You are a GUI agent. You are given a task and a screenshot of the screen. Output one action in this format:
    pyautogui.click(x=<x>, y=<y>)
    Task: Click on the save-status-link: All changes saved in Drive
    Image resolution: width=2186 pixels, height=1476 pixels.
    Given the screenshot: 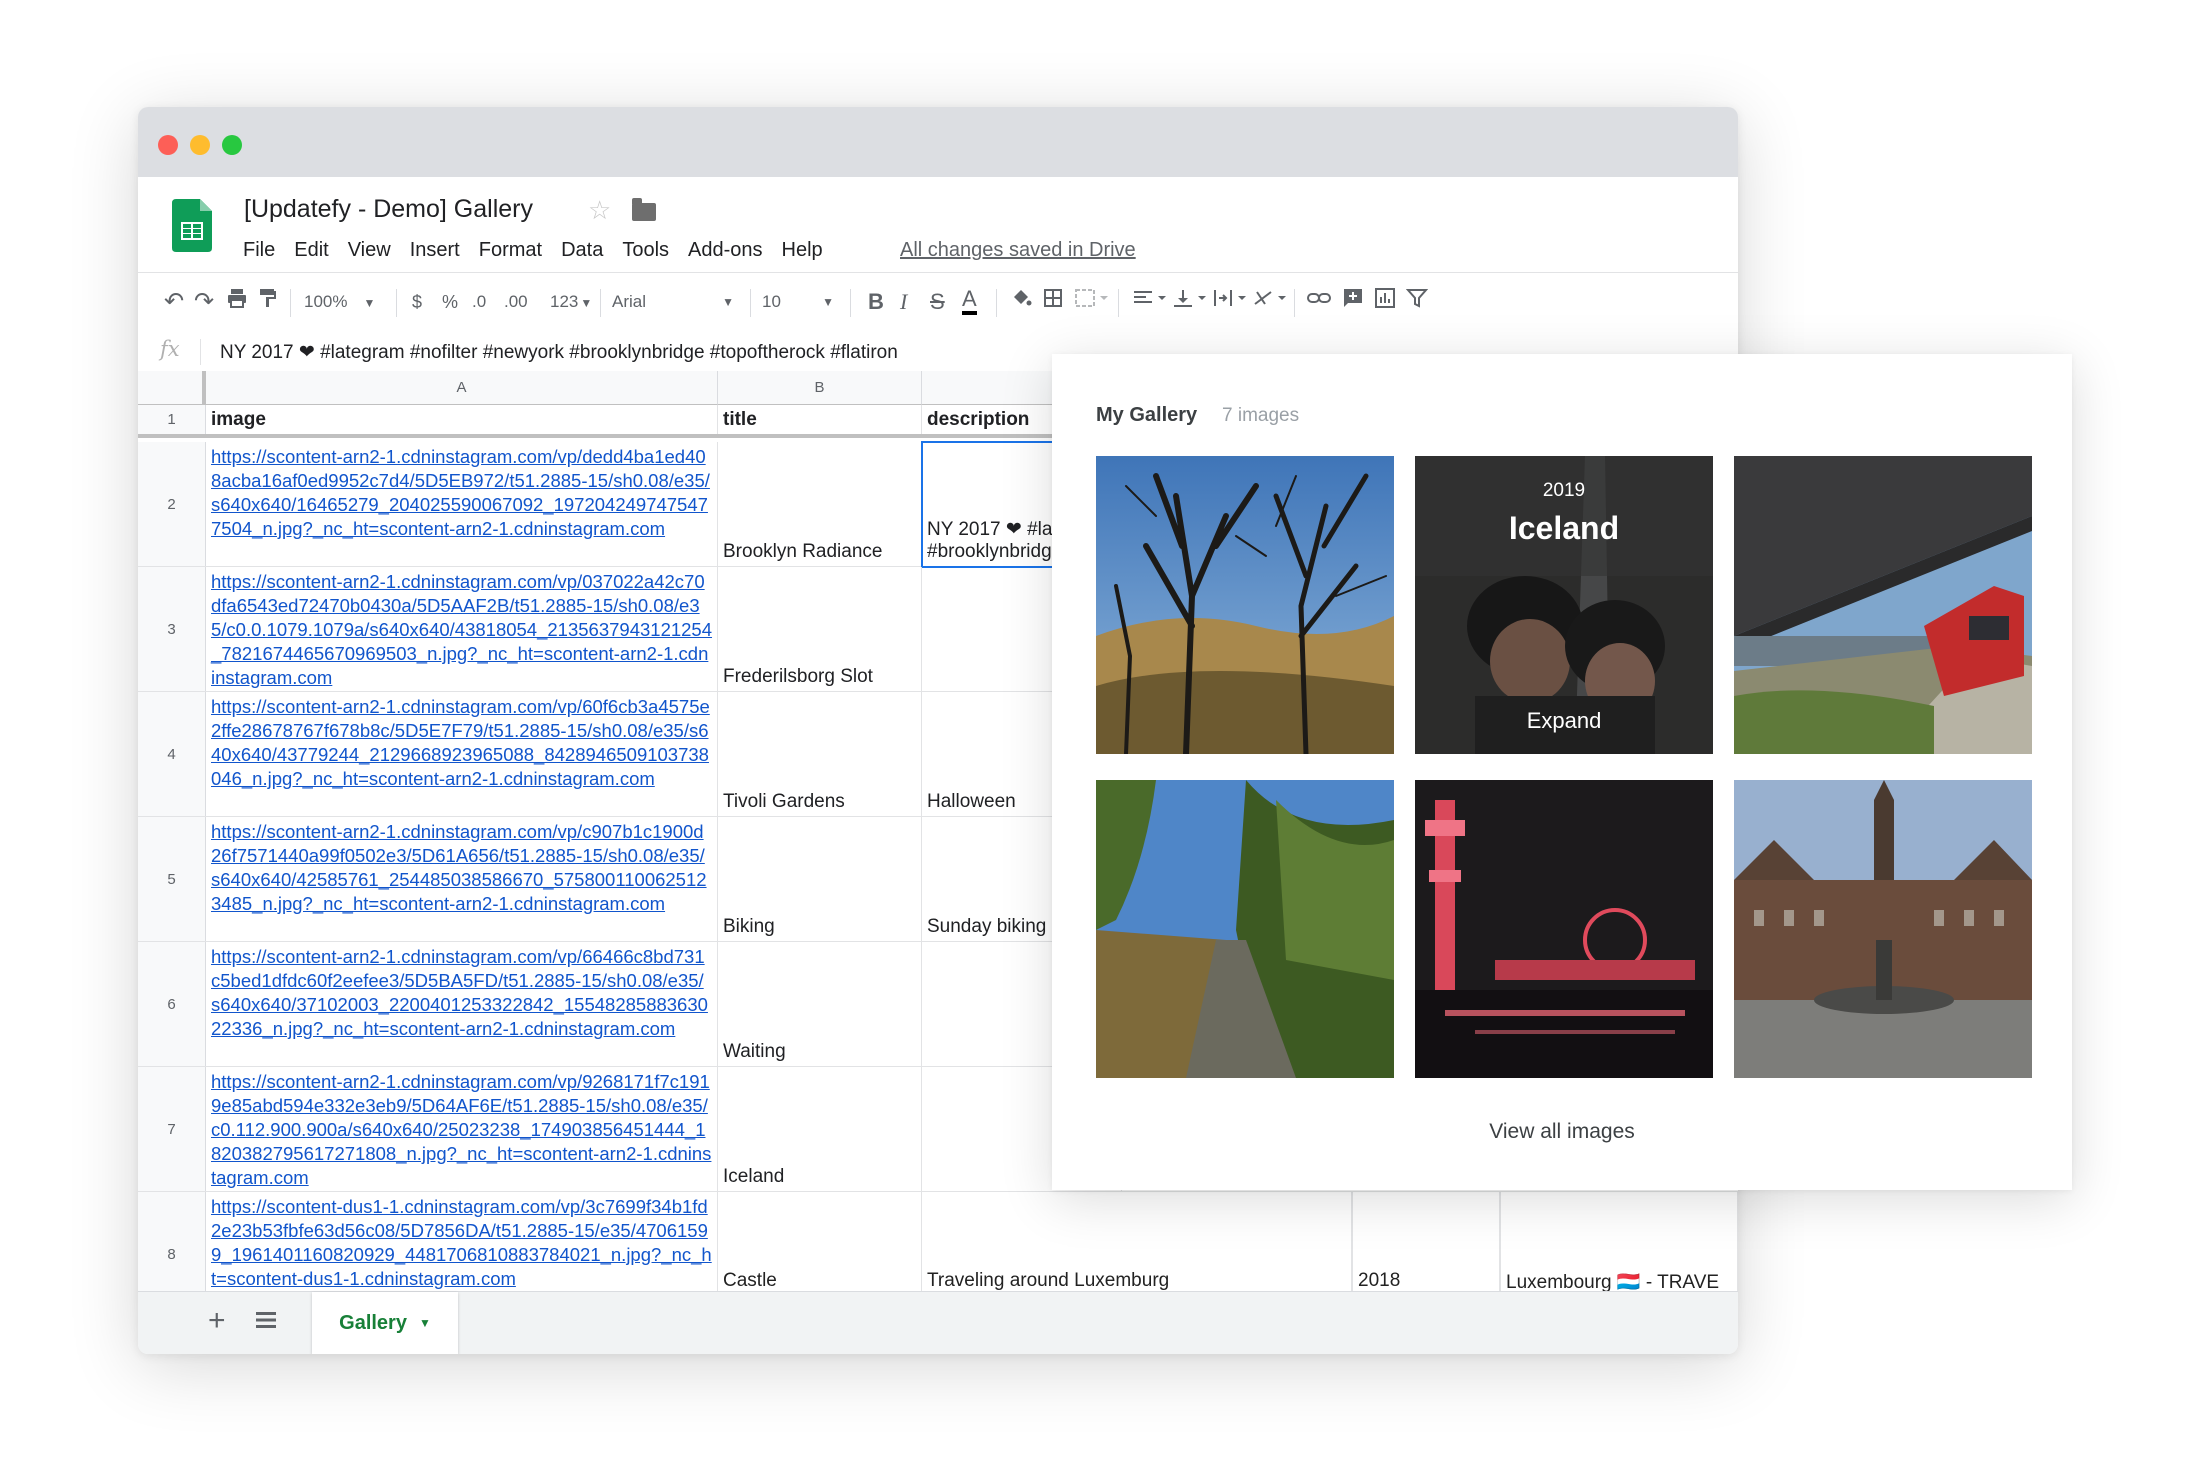 What is the action you would take?
    pyautogui.click(x=1018, y=250)
    